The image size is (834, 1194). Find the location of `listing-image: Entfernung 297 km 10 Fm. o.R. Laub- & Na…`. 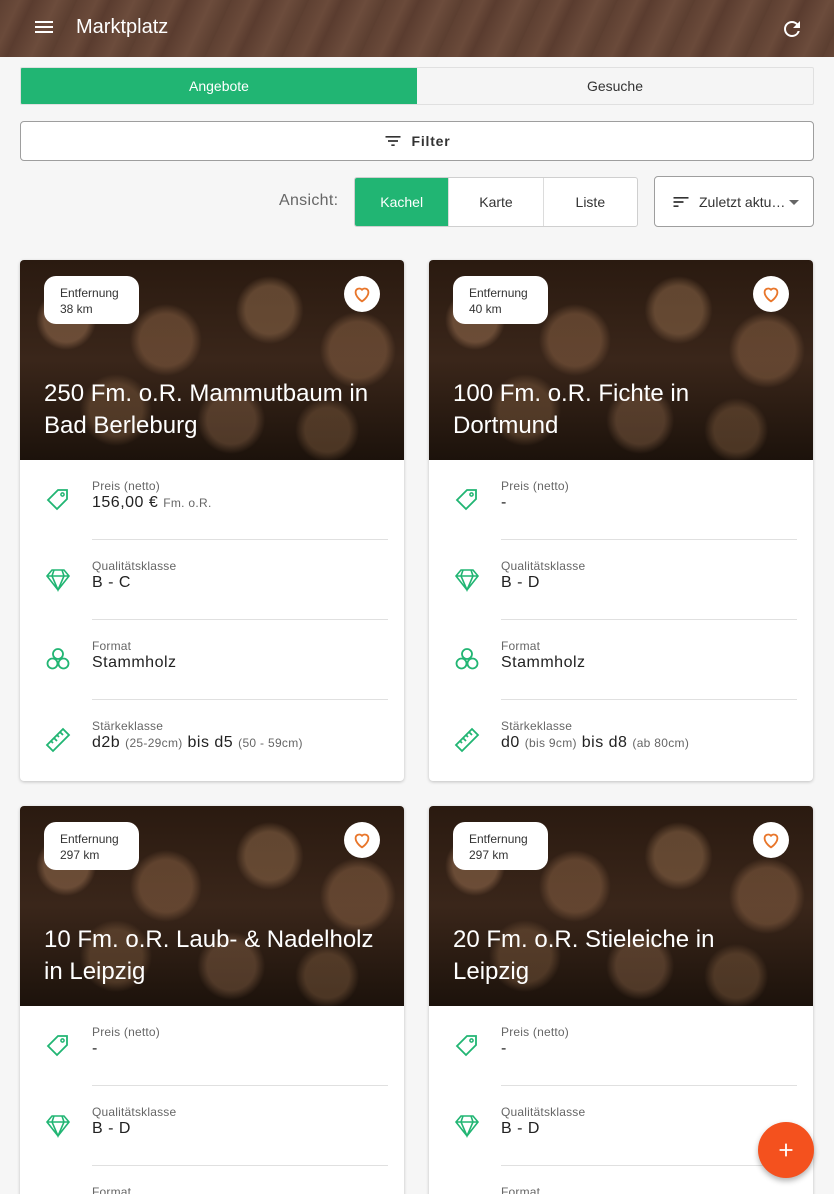

listing-image: Entfernung 297 km 10 Fm. o.R. Laub- & Na… is located at coordinates (212, 906).